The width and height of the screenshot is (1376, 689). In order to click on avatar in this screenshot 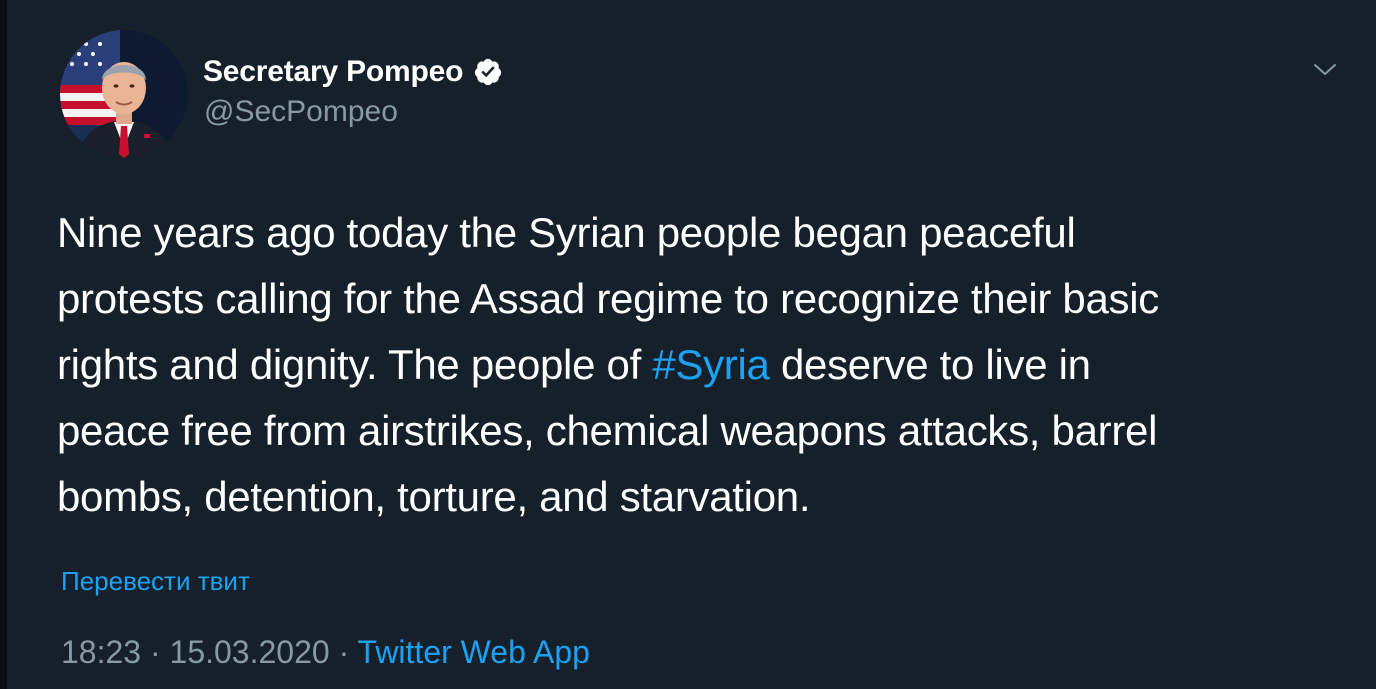, I will do `click(124, 94)`.